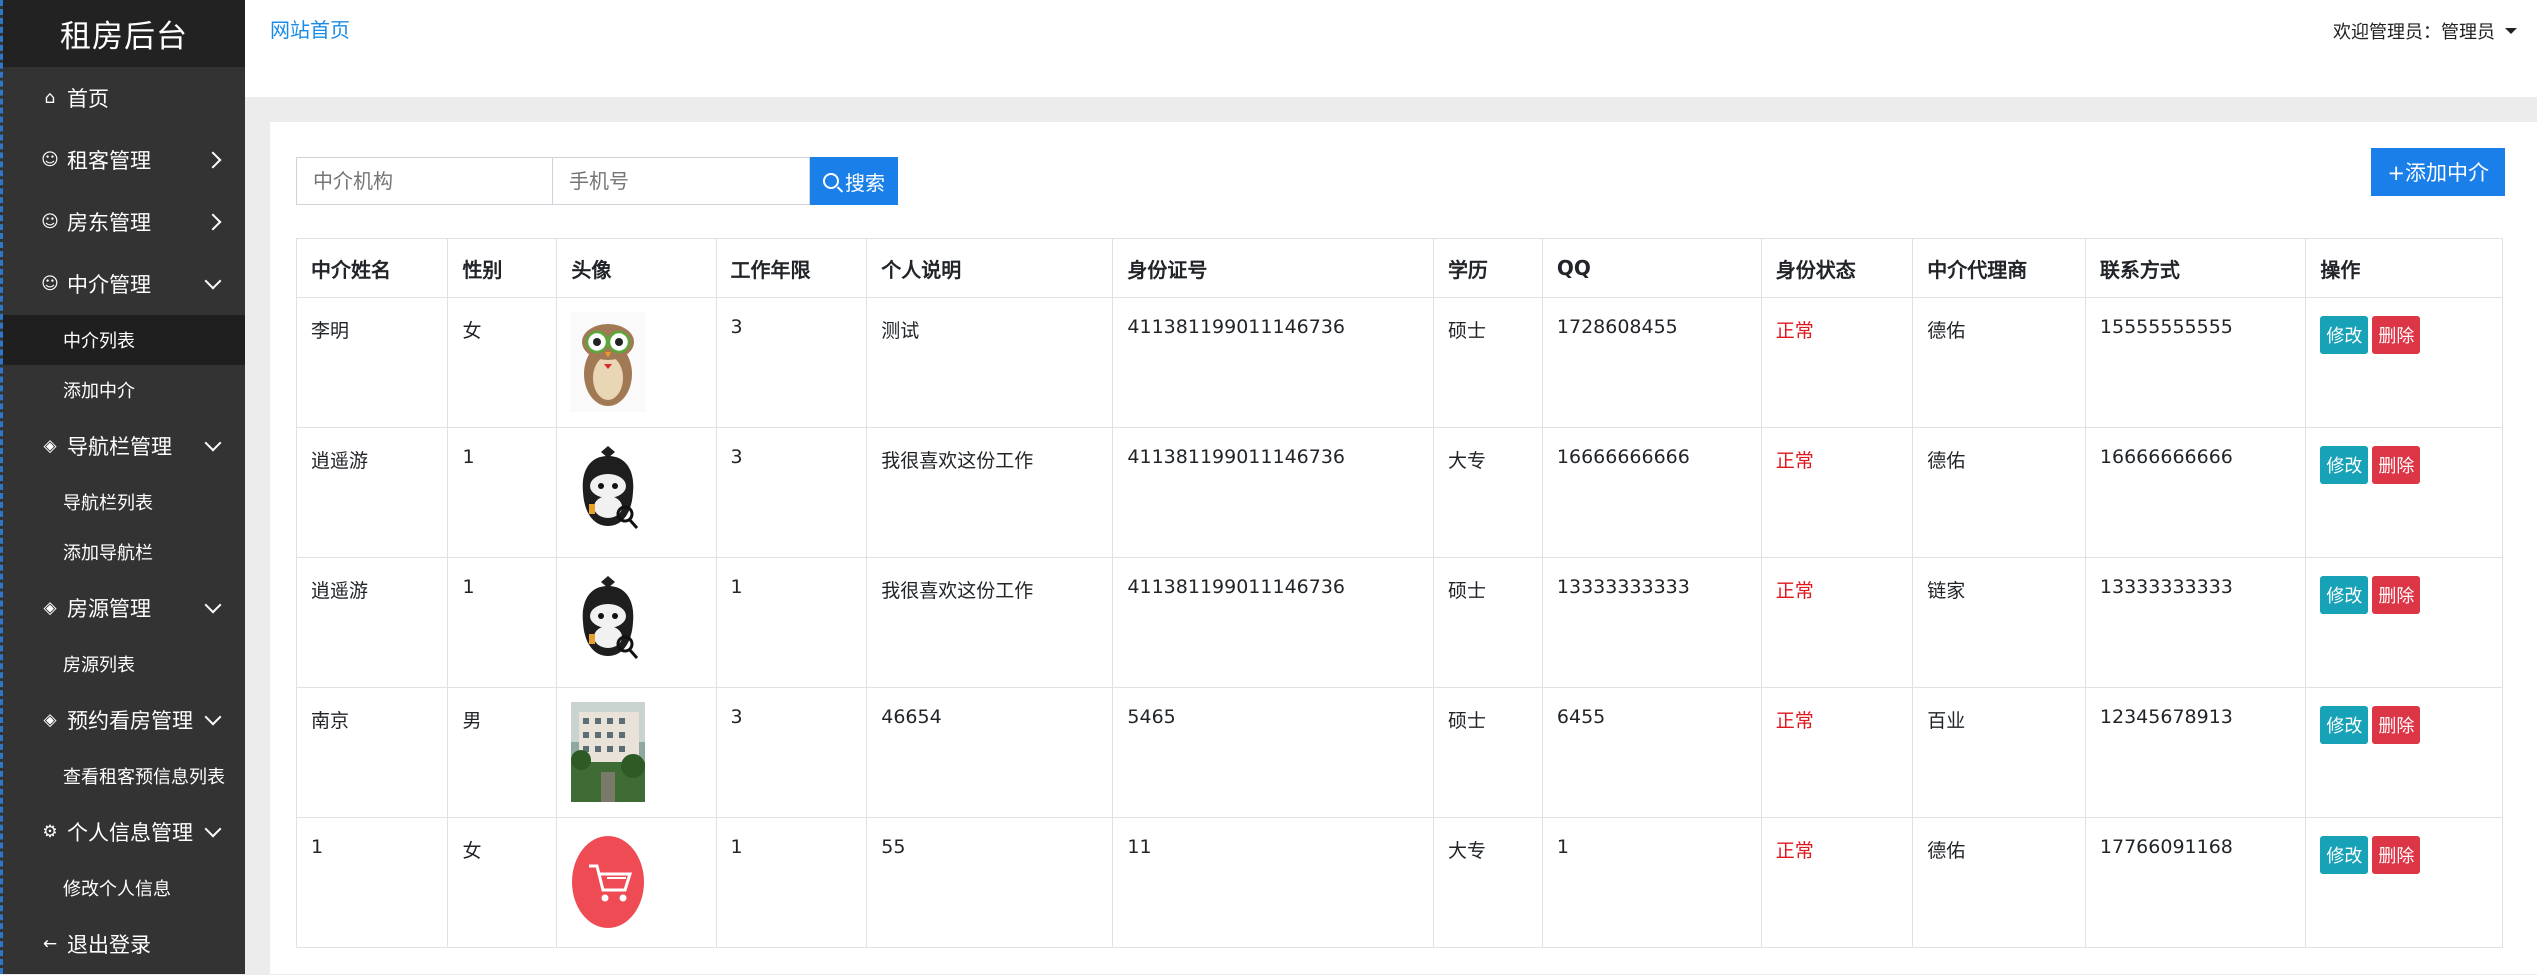  Describe the element at coordinates (1651, 752) in the screenshot. I see `cell-qq: 6455` at that location.